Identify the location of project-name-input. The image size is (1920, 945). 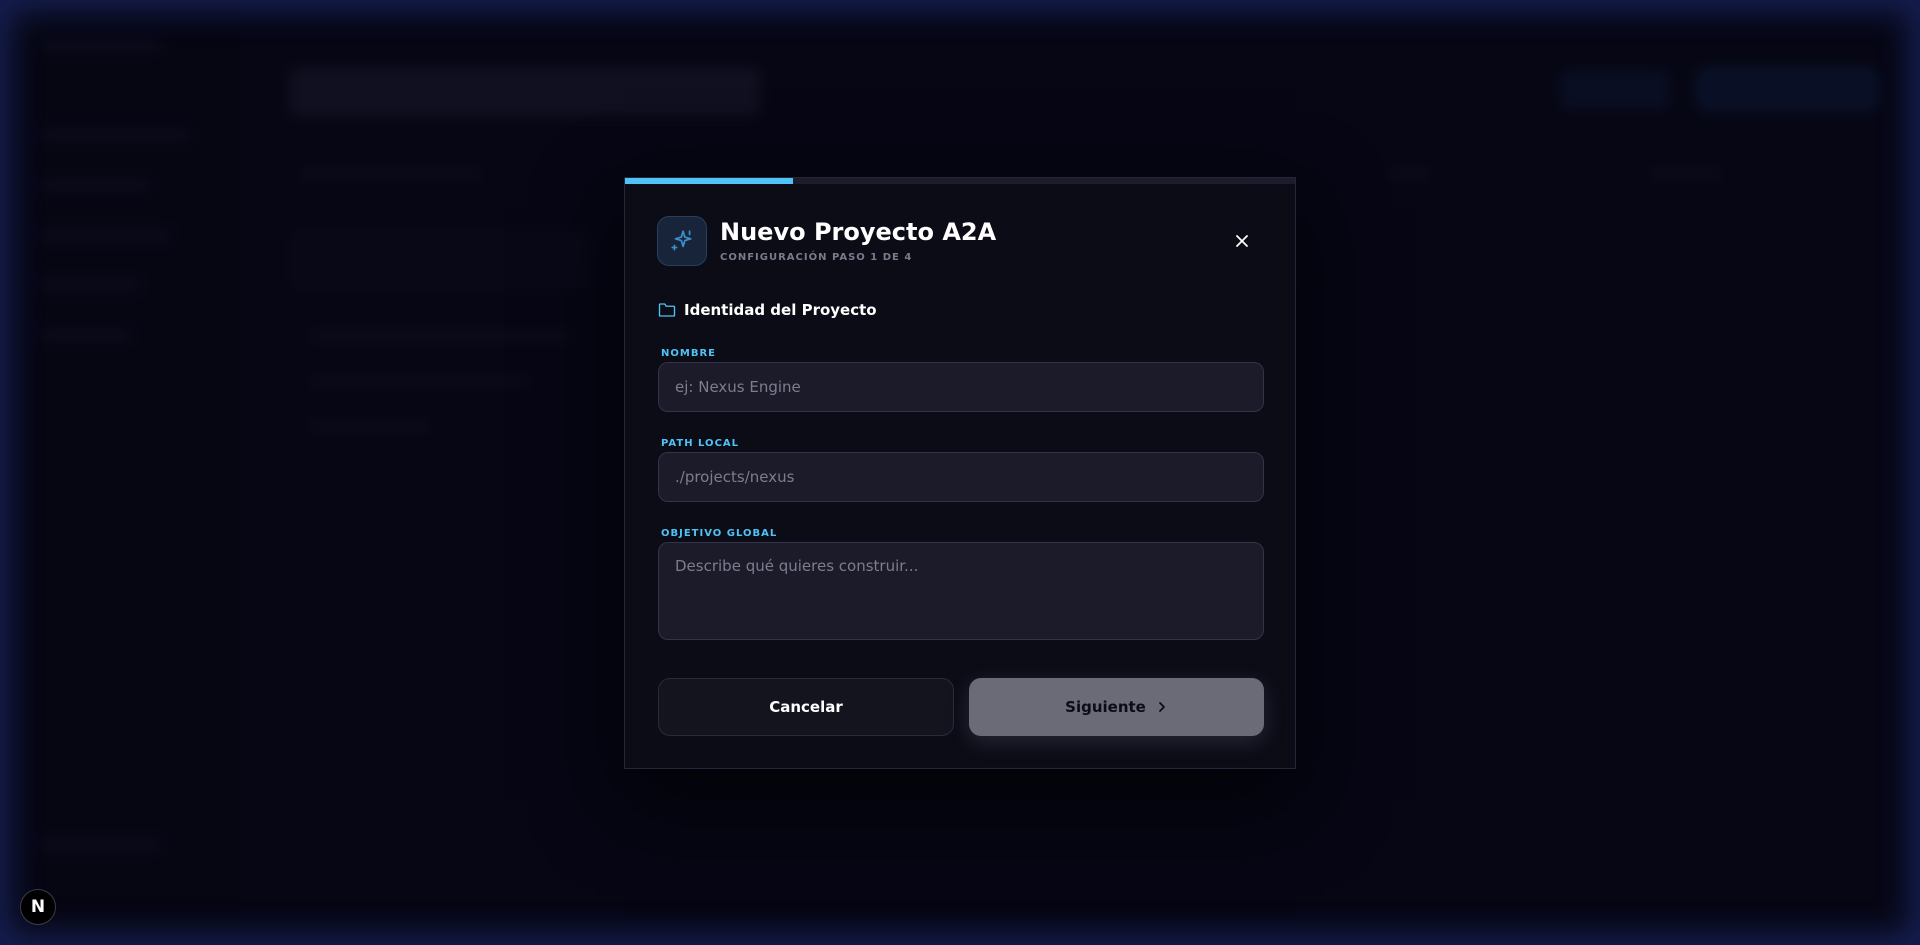
(961, 387).